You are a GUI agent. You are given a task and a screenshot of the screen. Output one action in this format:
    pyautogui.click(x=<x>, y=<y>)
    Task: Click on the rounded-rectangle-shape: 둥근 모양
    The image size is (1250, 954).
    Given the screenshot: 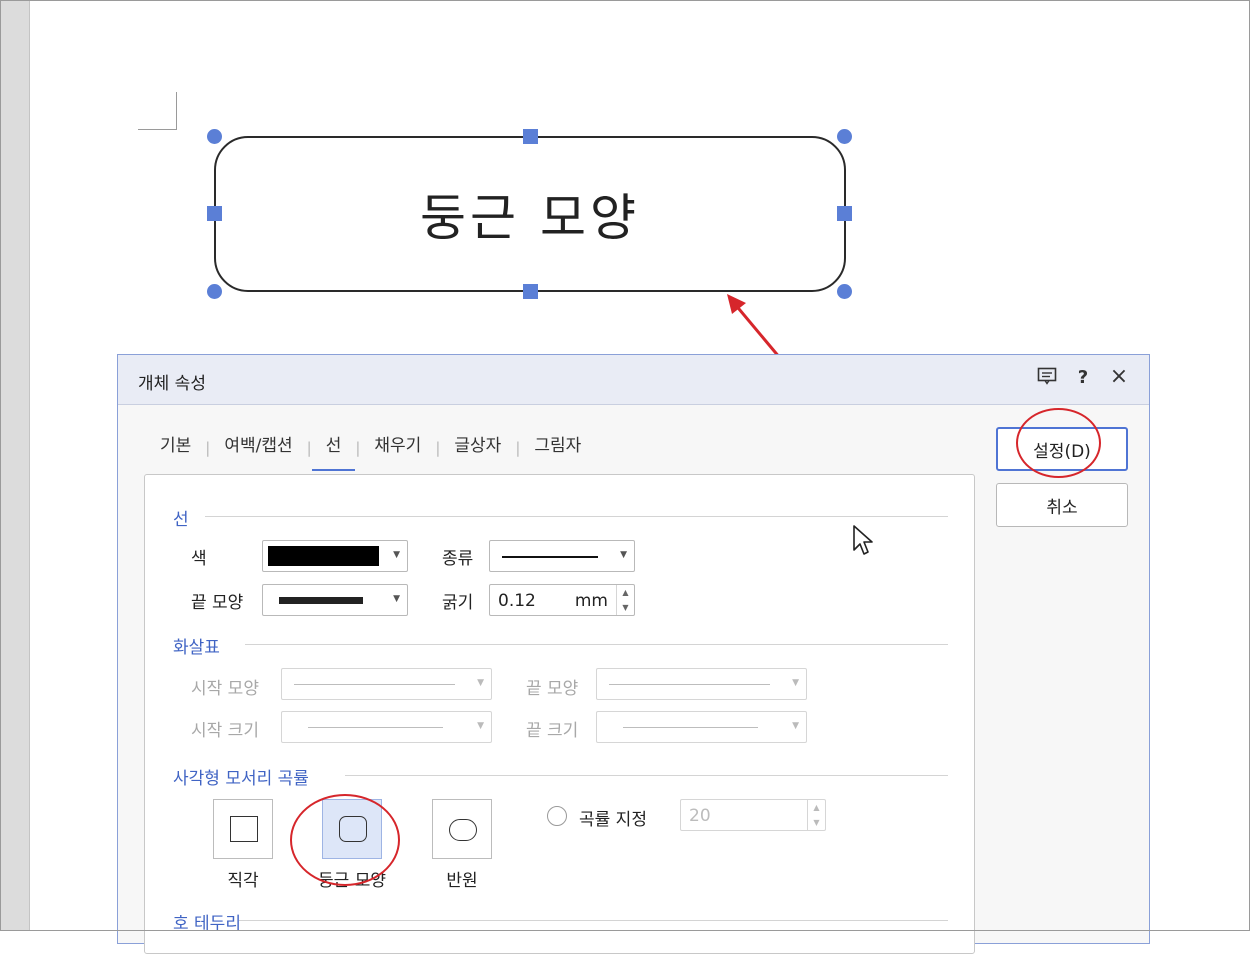 What is the action you would take?
    pyautogui.click(x=530, y=214)
    